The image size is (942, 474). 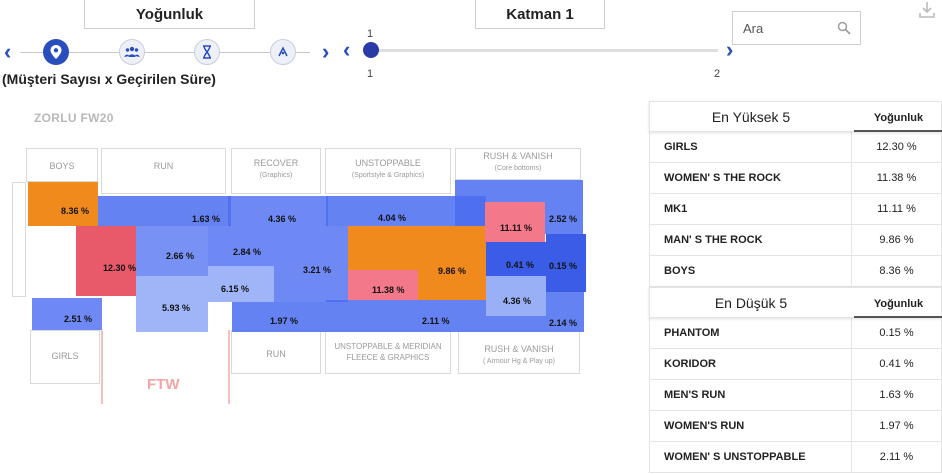 What do you see at coordinates (102, 367) in the screenshot?
I see `ftw-boundary-left` at bounding box center [102, 367].